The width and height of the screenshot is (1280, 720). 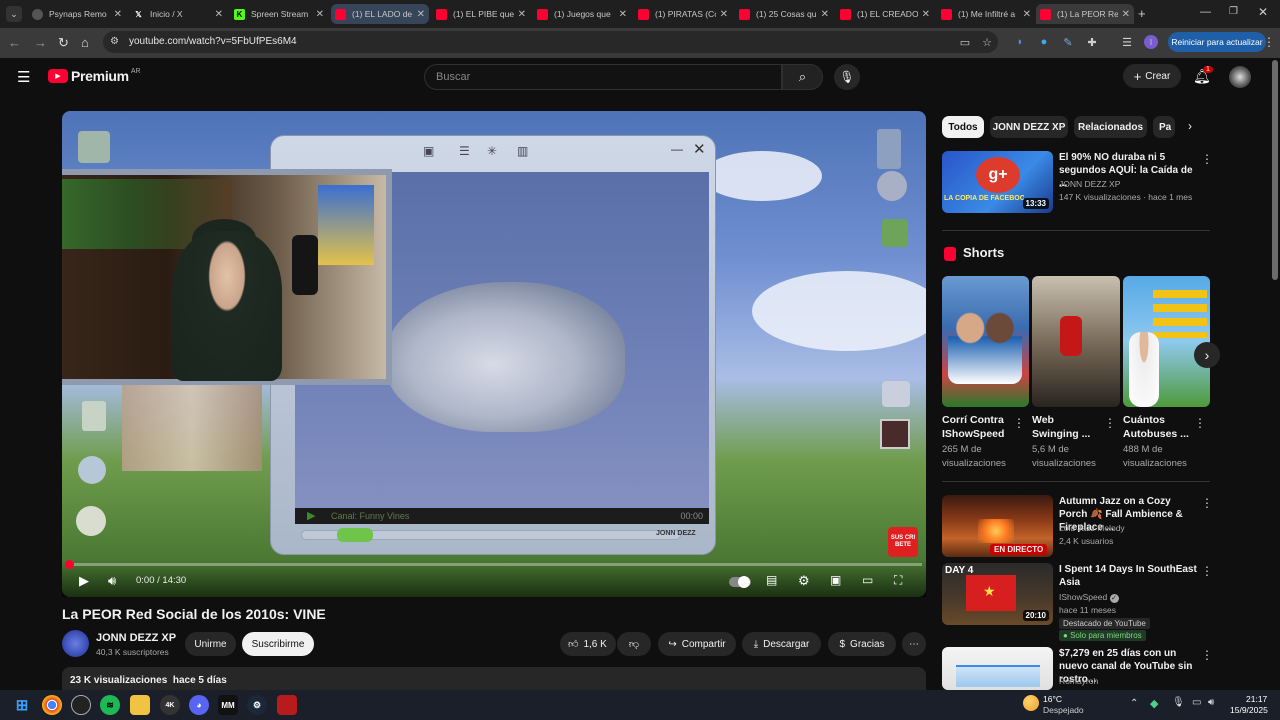 What do you see at coordinates (1269, 42) in the screenshot?
I see `browser-menu-icon: ⋮` at bounding box center [1269, 42].